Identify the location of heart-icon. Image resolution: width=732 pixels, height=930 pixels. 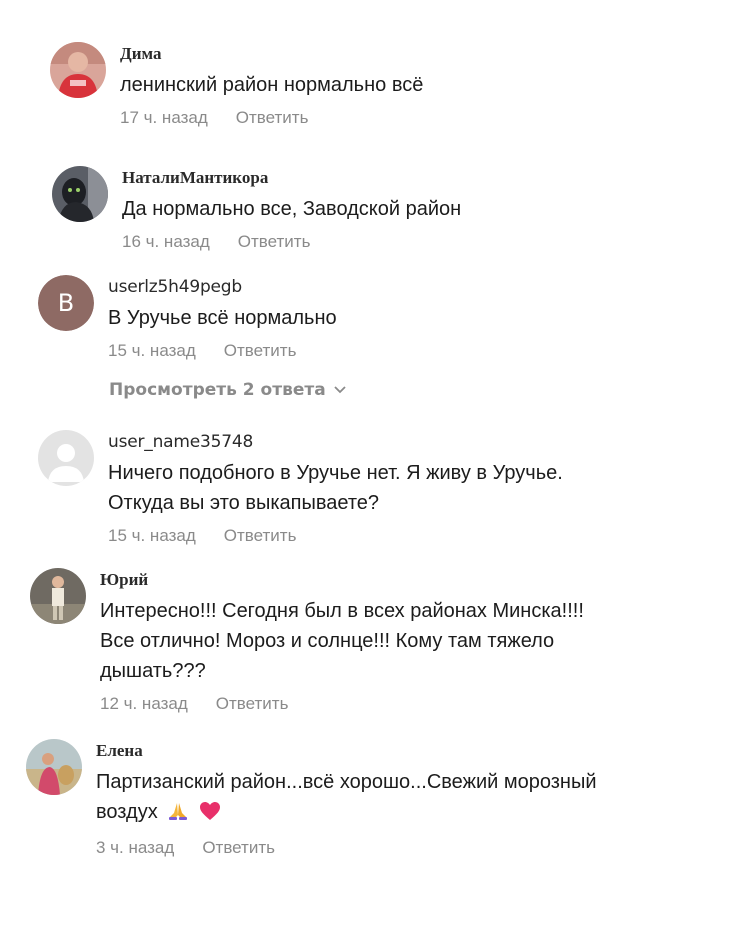
(210, 815).